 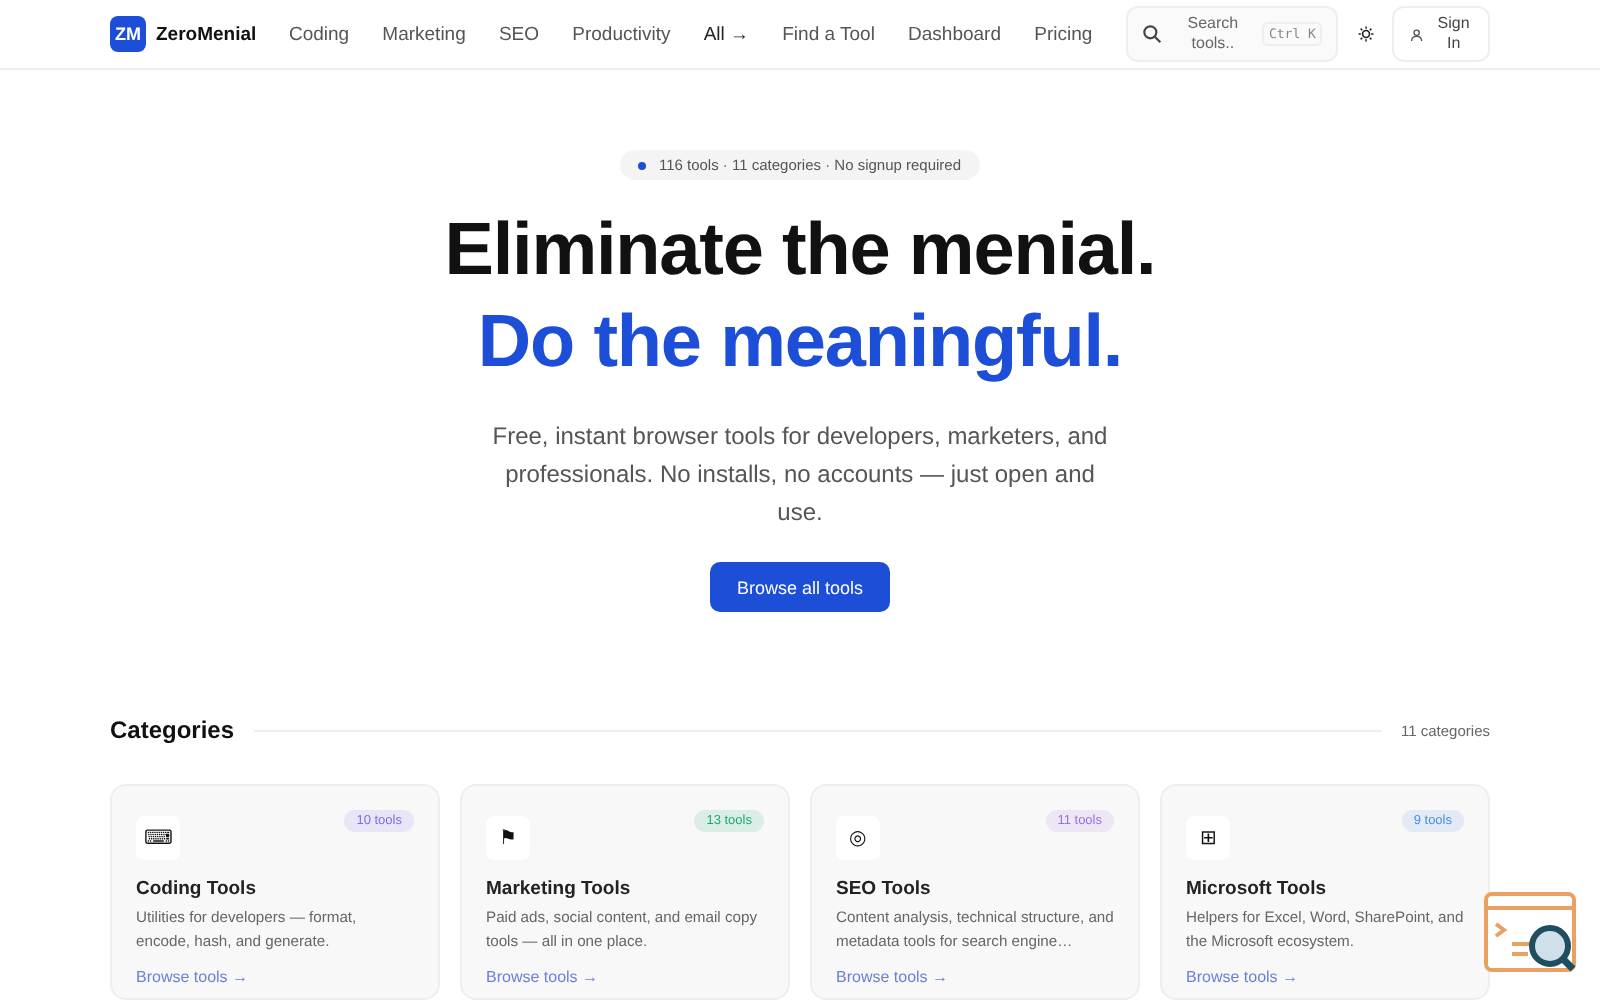 I want to click on category-icon: ⚑, so click(x=508, y=838).